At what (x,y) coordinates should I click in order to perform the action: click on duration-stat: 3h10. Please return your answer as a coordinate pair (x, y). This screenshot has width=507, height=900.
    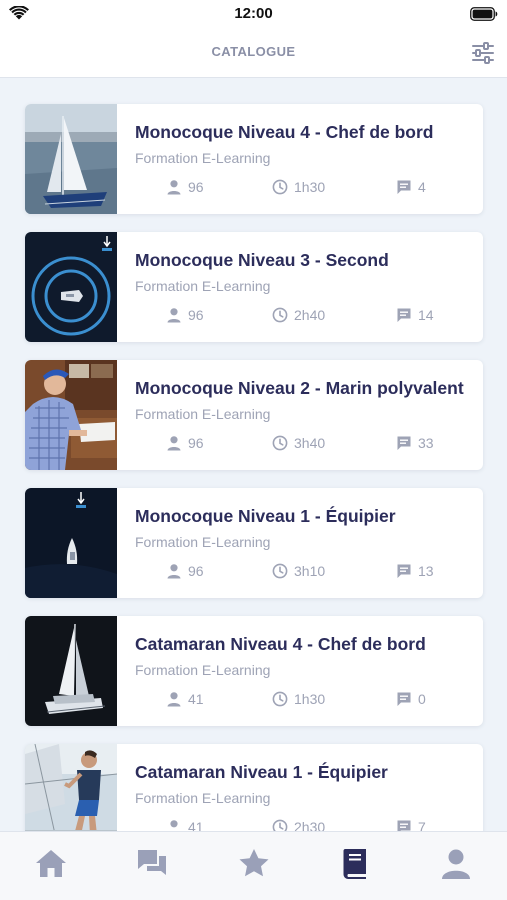
    Looking at the image, I should click on (298, 571).